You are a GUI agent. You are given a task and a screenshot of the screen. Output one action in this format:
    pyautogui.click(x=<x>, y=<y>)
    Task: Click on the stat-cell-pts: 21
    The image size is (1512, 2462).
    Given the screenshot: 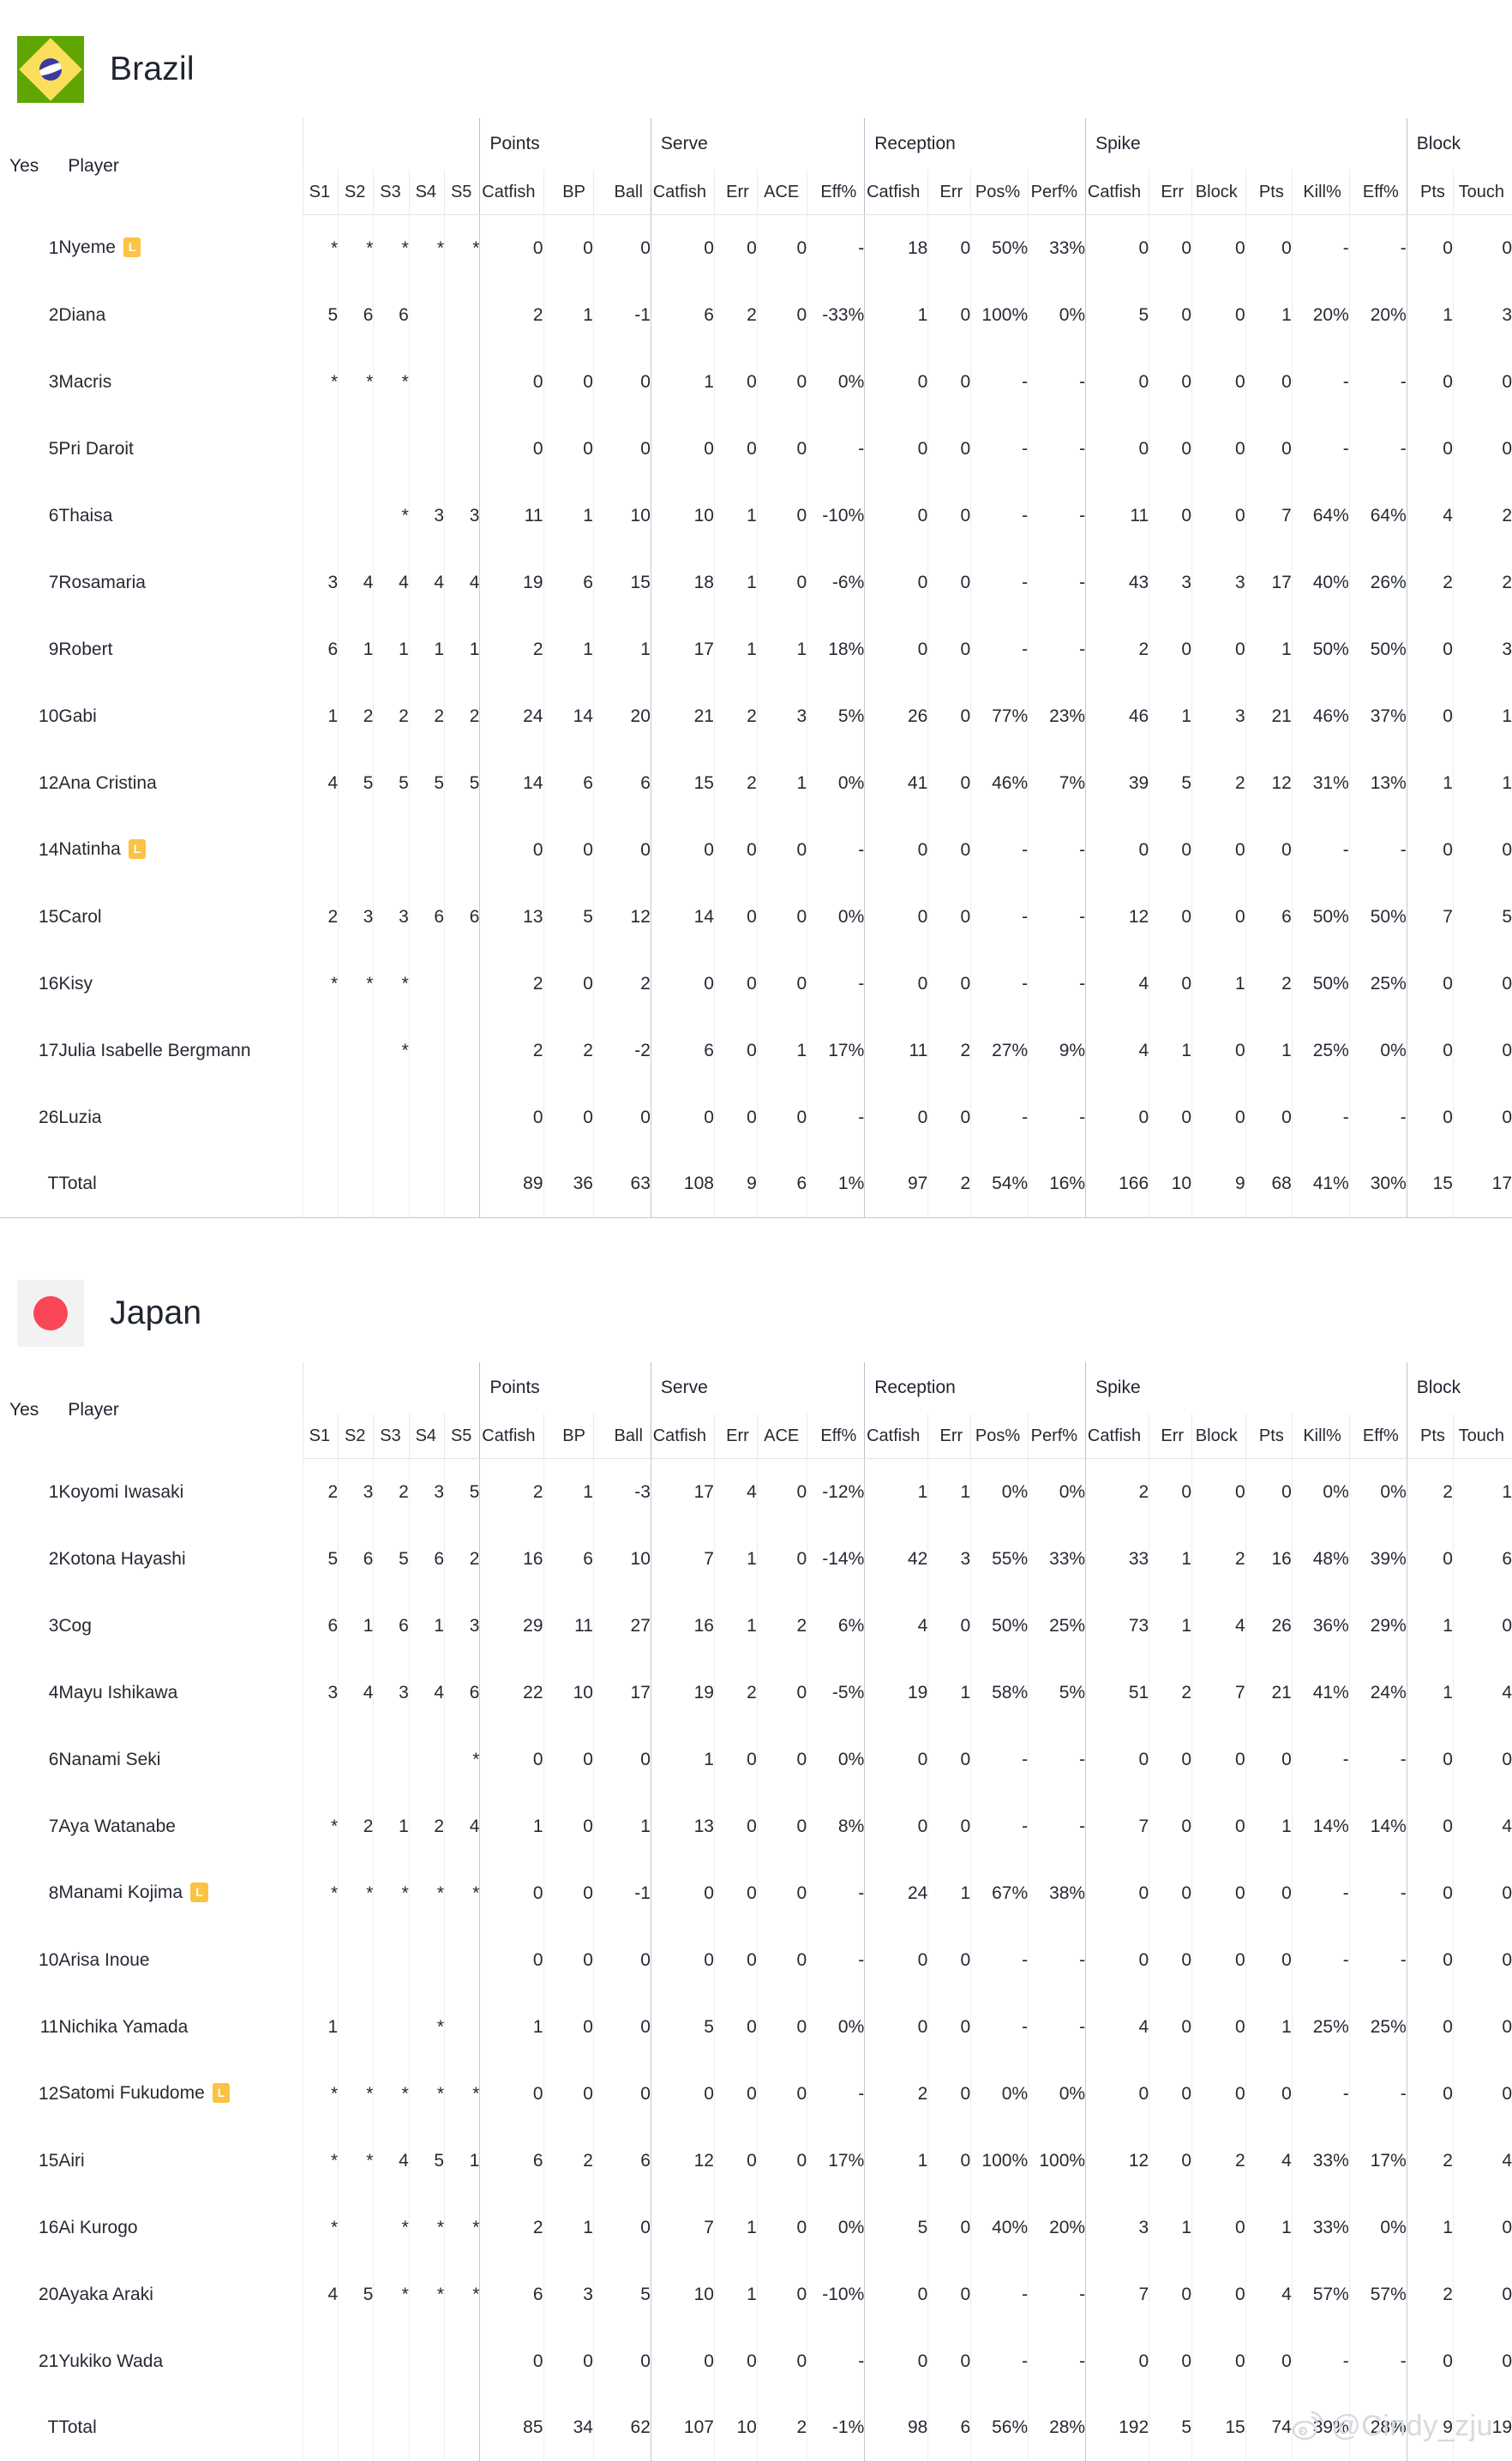 What is the action you would take?
    pyautogui.click(x=1269, y=1693)
    